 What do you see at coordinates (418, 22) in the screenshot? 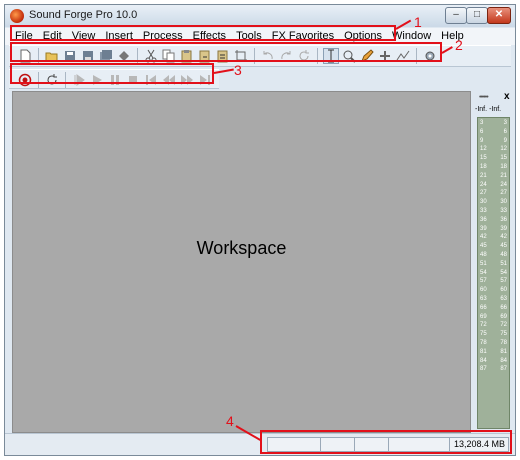
I see `callout-number-1: 1` at bounding box center [418, 22].